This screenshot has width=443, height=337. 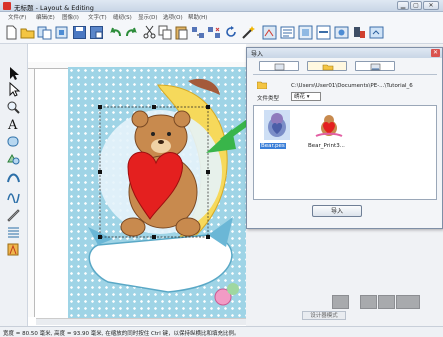 I want to click on tab-embroidery, so click(x=279, y=66).